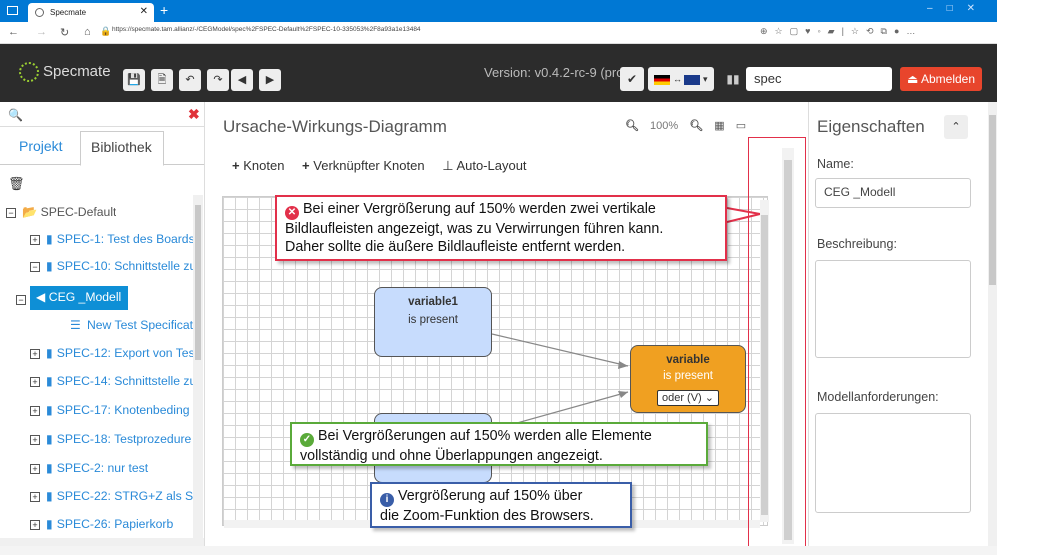 The image size is (1057, 555). I want to click on node-variable1: variable1 is present, so click(433, 322).